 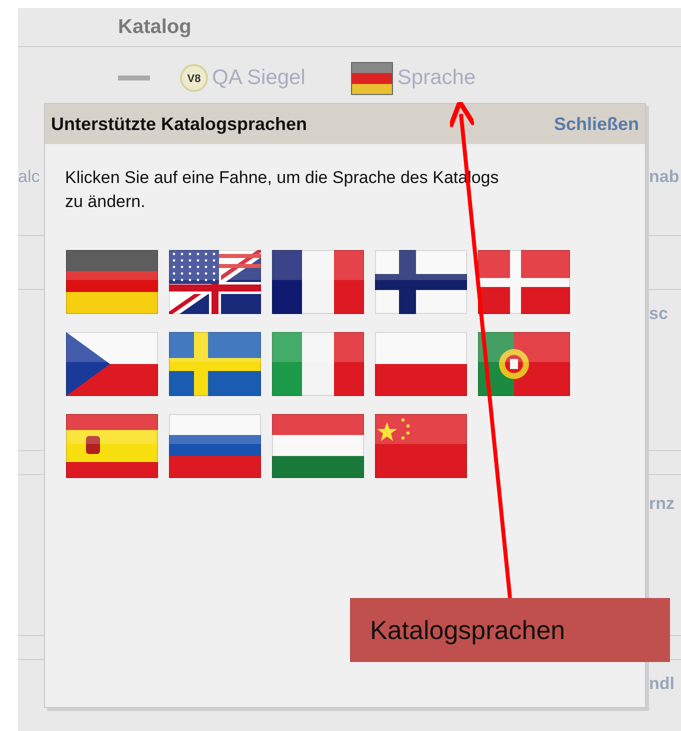 I want to click on list-text: sc, so click(x=658, y=314).